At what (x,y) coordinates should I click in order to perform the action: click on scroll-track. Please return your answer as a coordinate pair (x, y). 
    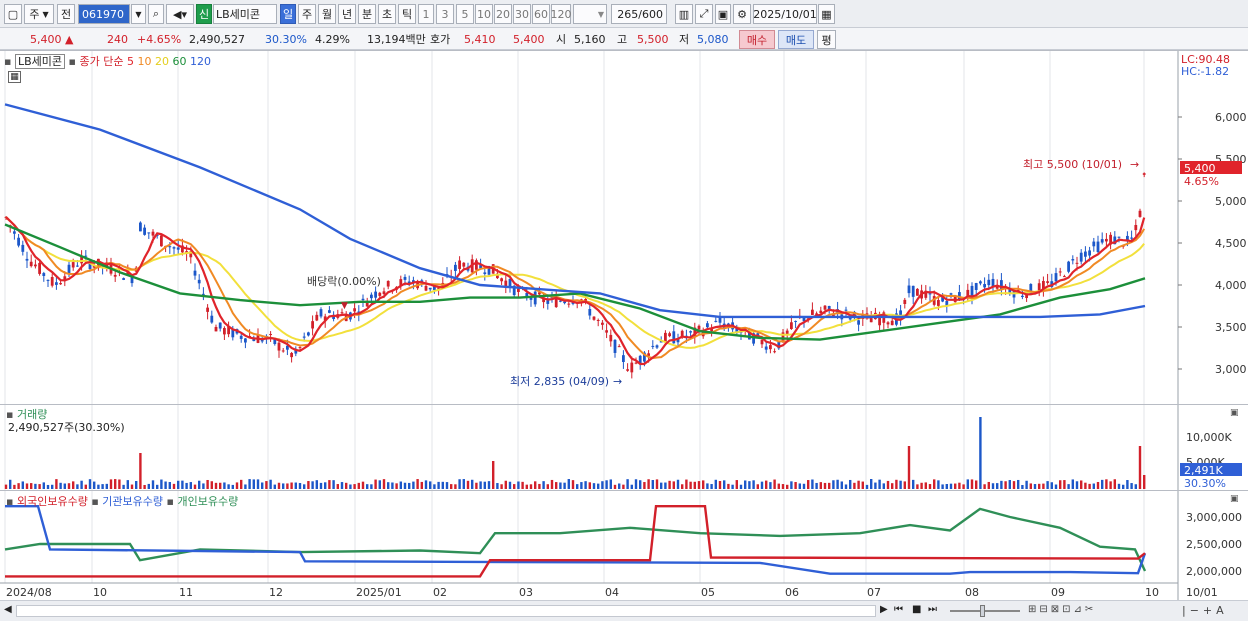
    Looking at the image, I should click on (446, 611).